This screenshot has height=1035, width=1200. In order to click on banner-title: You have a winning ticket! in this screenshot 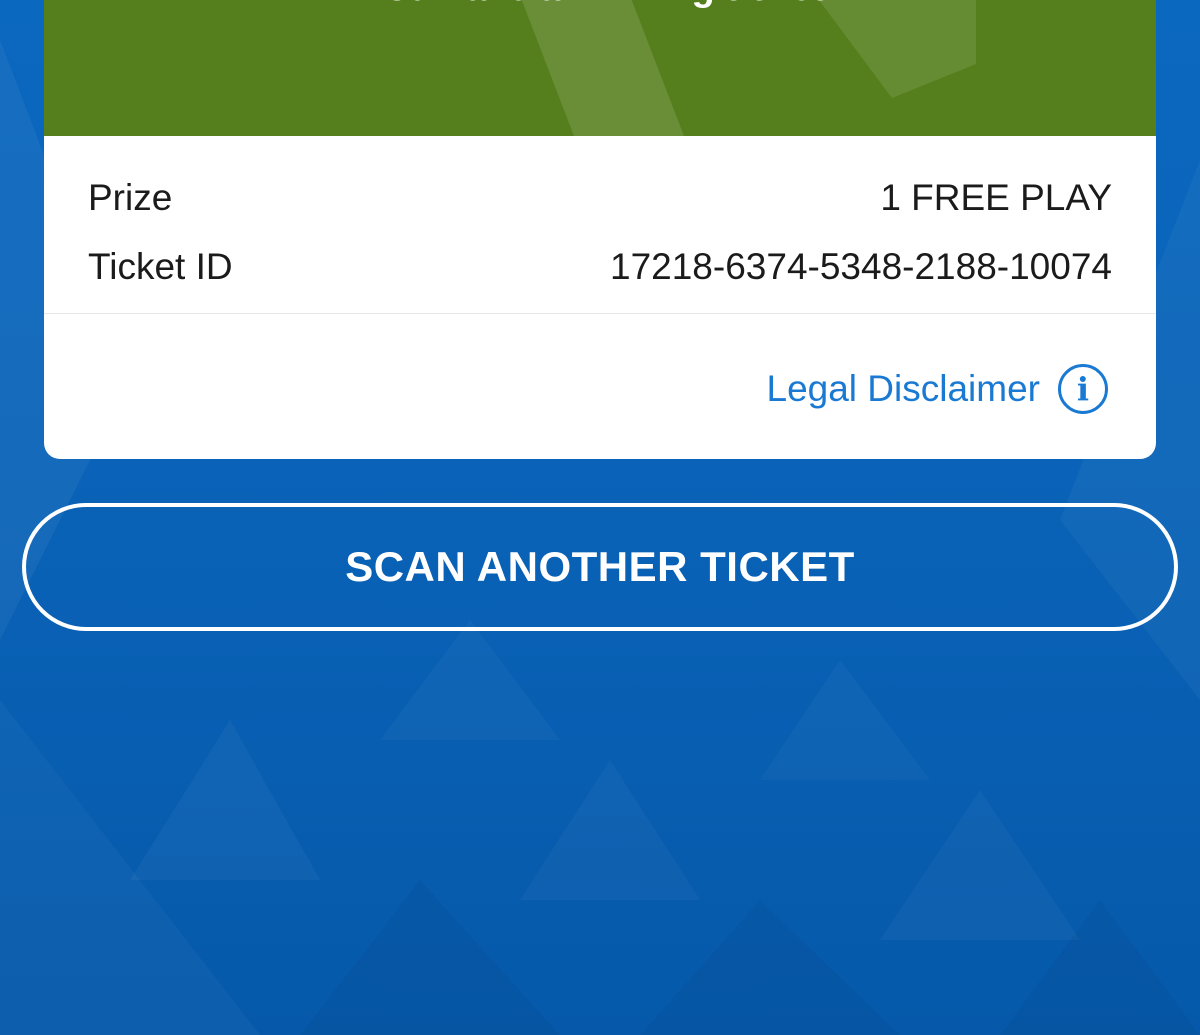, I will do `click(600, 5)`.